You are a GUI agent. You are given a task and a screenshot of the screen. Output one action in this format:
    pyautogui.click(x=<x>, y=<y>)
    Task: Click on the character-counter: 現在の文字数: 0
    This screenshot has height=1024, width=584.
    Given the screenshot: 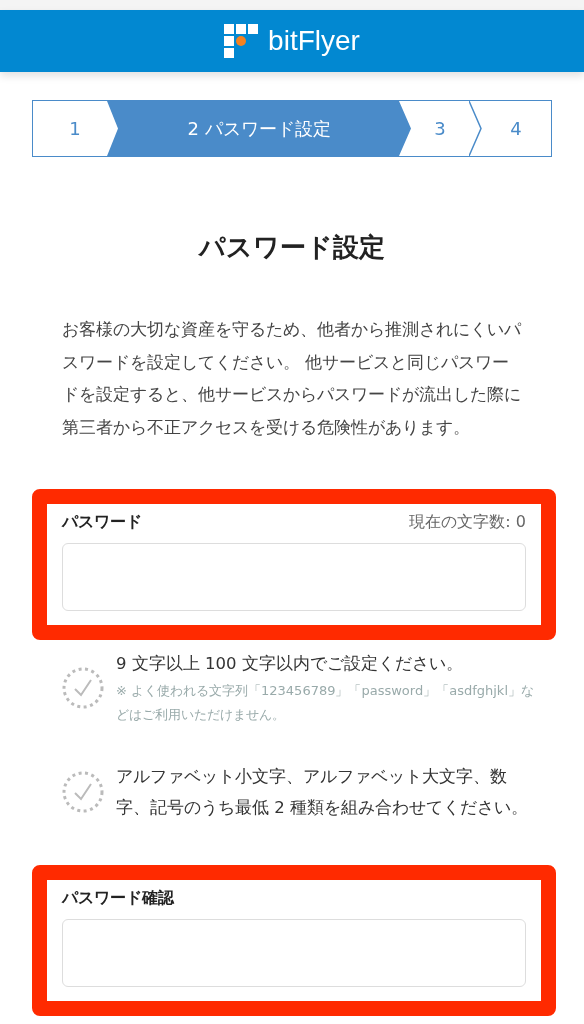 What is the action you would take?
    pyautogui.click(x=467, y=522)
    